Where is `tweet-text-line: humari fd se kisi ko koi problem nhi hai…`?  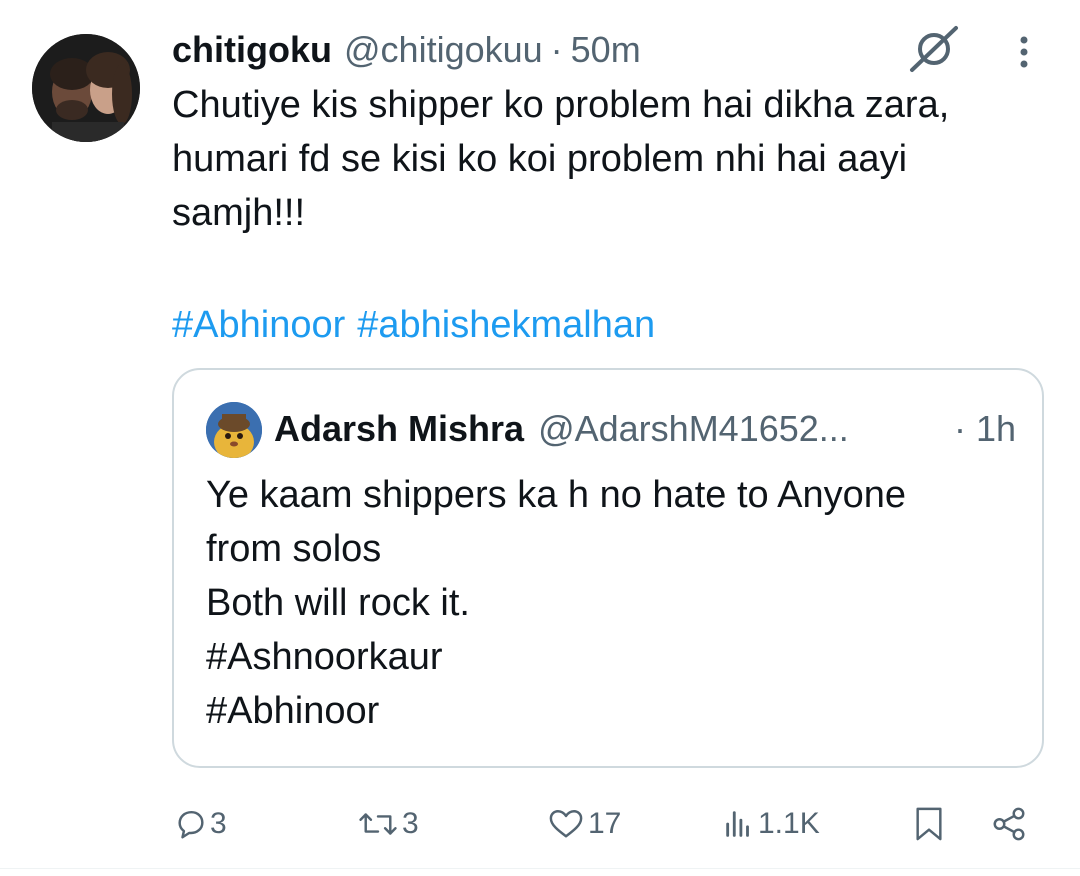 tweet-text-line: humari fd se kisi ko koi problem nhi hai… is located at coordinates (540, 159).